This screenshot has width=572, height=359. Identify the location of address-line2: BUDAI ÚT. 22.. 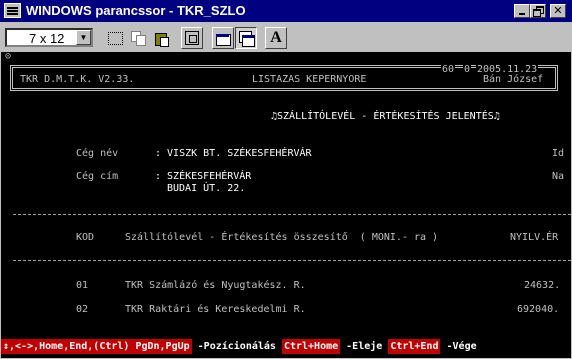
(206, 188).